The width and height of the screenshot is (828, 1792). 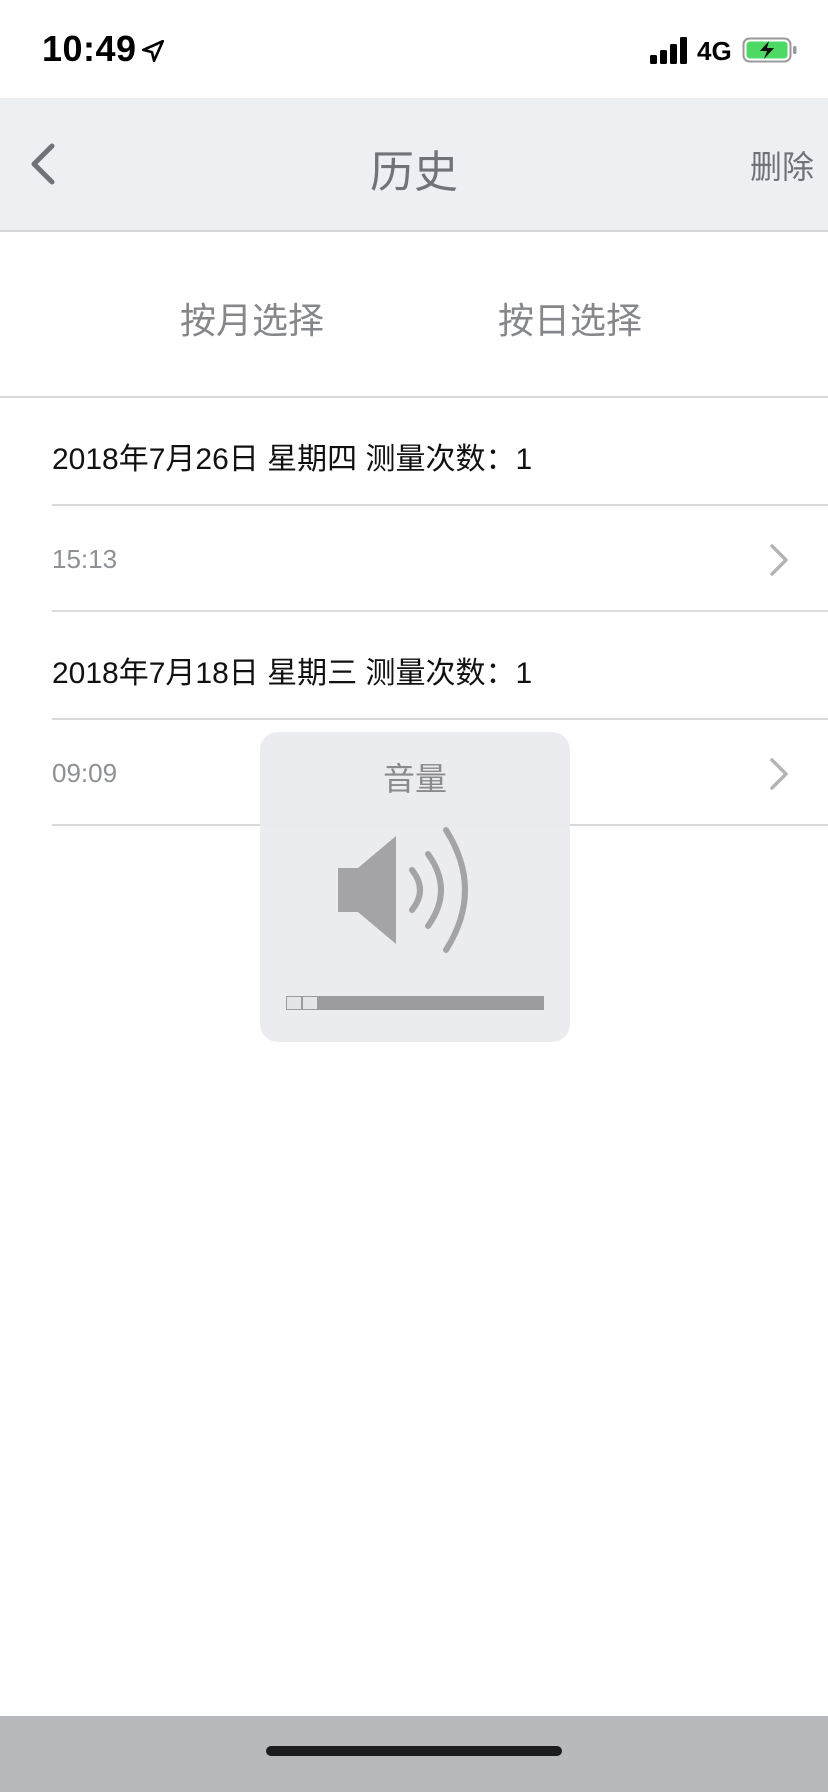 I want to click on volume-level-bar, so click(x=415, y=1003).